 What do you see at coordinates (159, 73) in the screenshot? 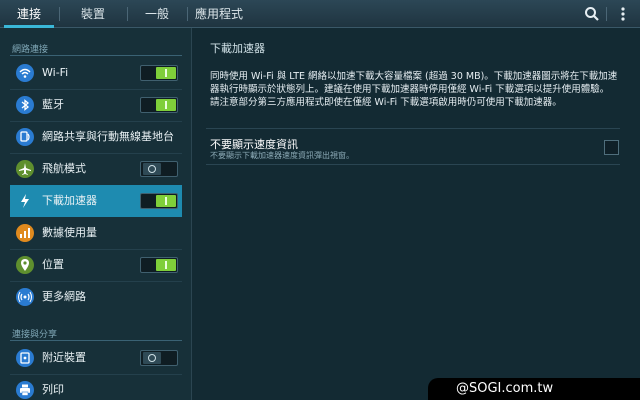
I see `wifi-toggle` at bounding box center [159, 73].